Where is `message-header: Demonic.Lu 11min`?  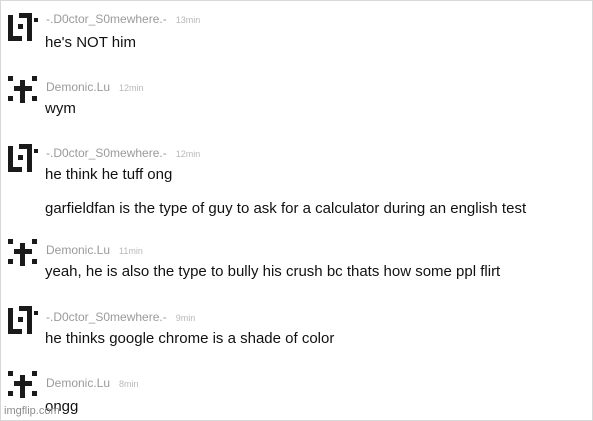
message-header: Demonic.Lu 11min is located at coordinates (94, 250).